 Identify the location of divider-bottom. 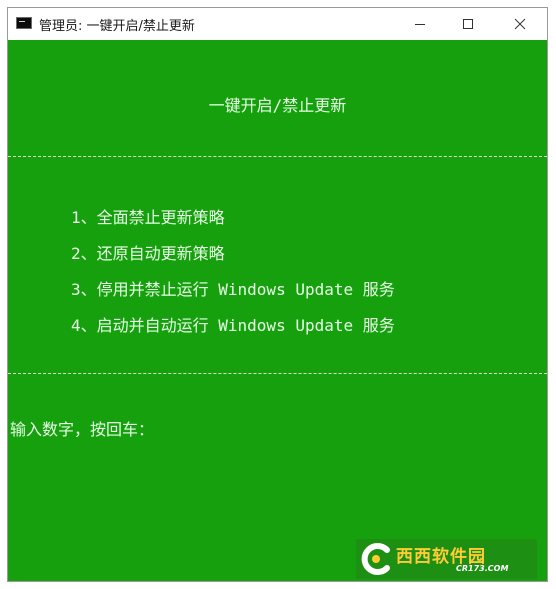
(277, 373).